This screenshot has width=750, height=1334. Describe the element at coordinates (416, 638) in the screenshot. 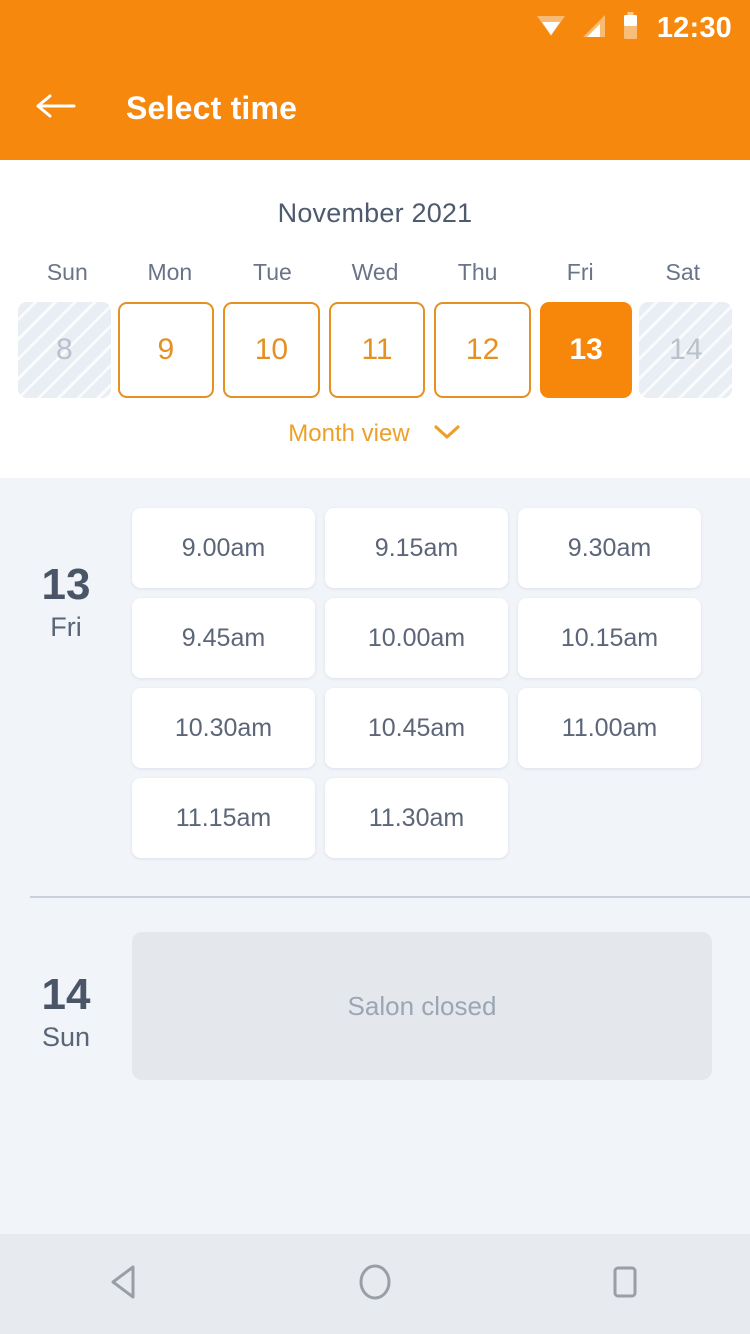

I see `time-slot: 10.00am` at that location.